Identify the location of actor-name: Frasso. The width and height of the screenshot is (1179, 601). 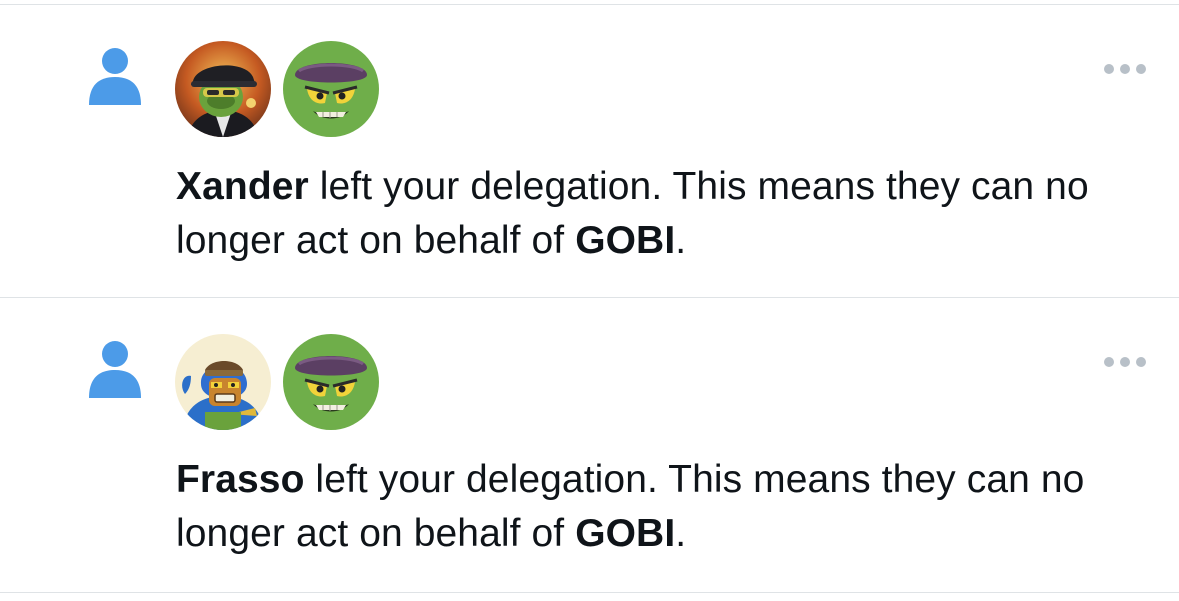
(240, 479).